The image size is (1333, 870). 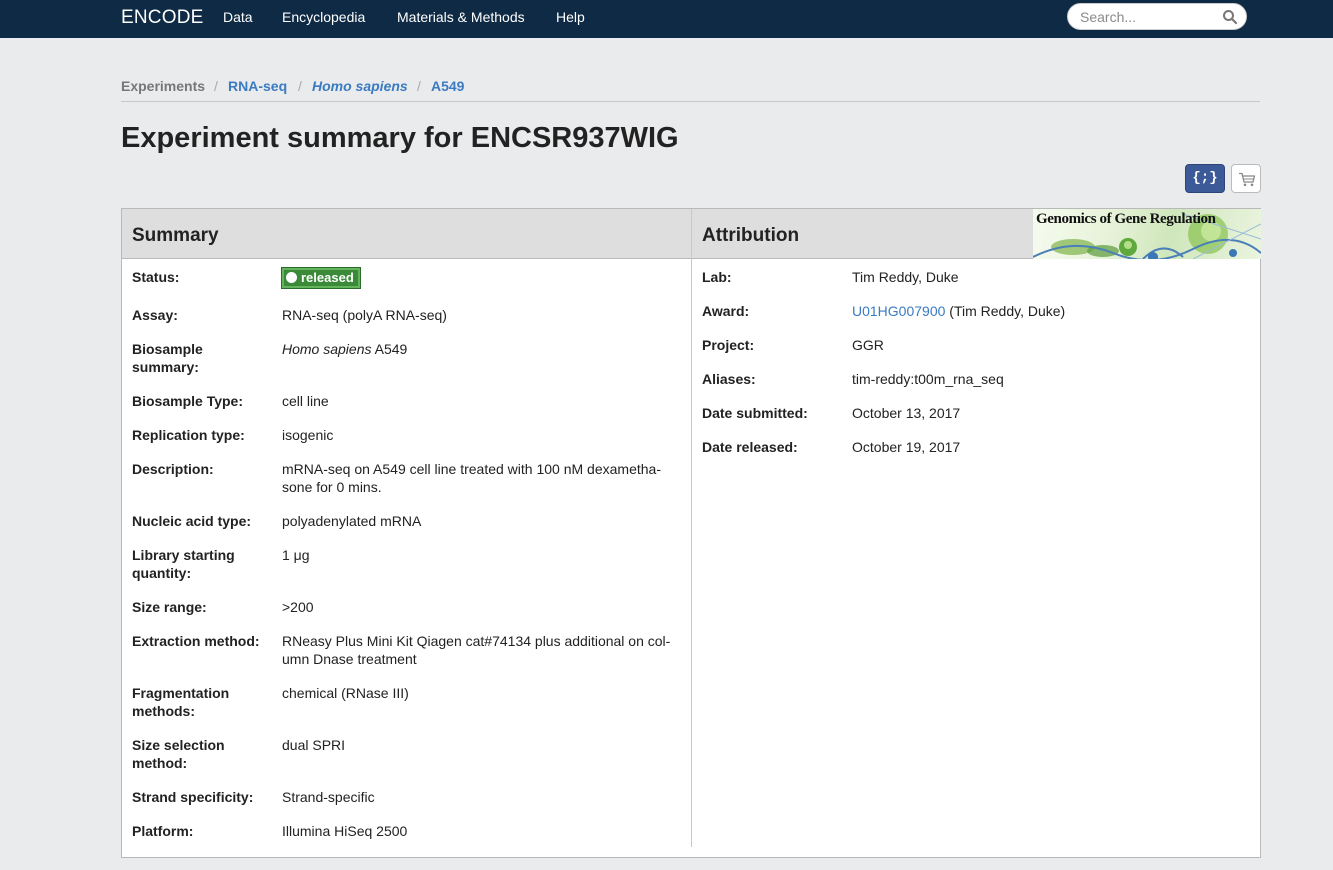 What do you see at coordinates (717, 277) in the screenshot?
I see `lab-label: Lab:` at bounding box center [717, 277].